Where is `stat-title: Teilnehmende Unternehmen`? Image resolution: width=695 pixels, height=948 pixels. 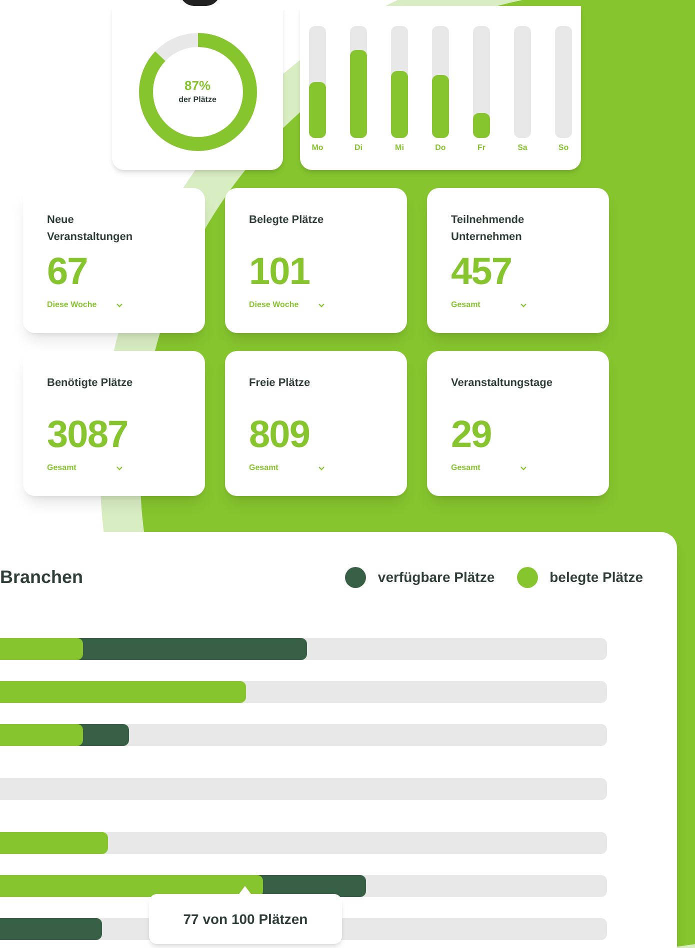
stat-title: Teilnehmende Unternehmen is located at coordinates (488, 229).